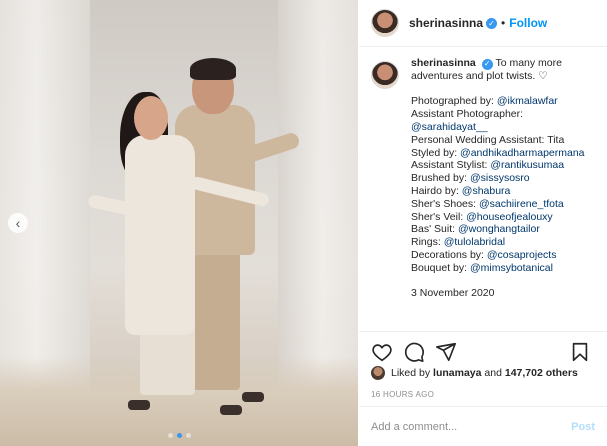  What do you see at coordinates (522, 153) in the screenshot?
I see `credit-mention-link: @andhikadharmapermana` at bounding box center [522, 153].